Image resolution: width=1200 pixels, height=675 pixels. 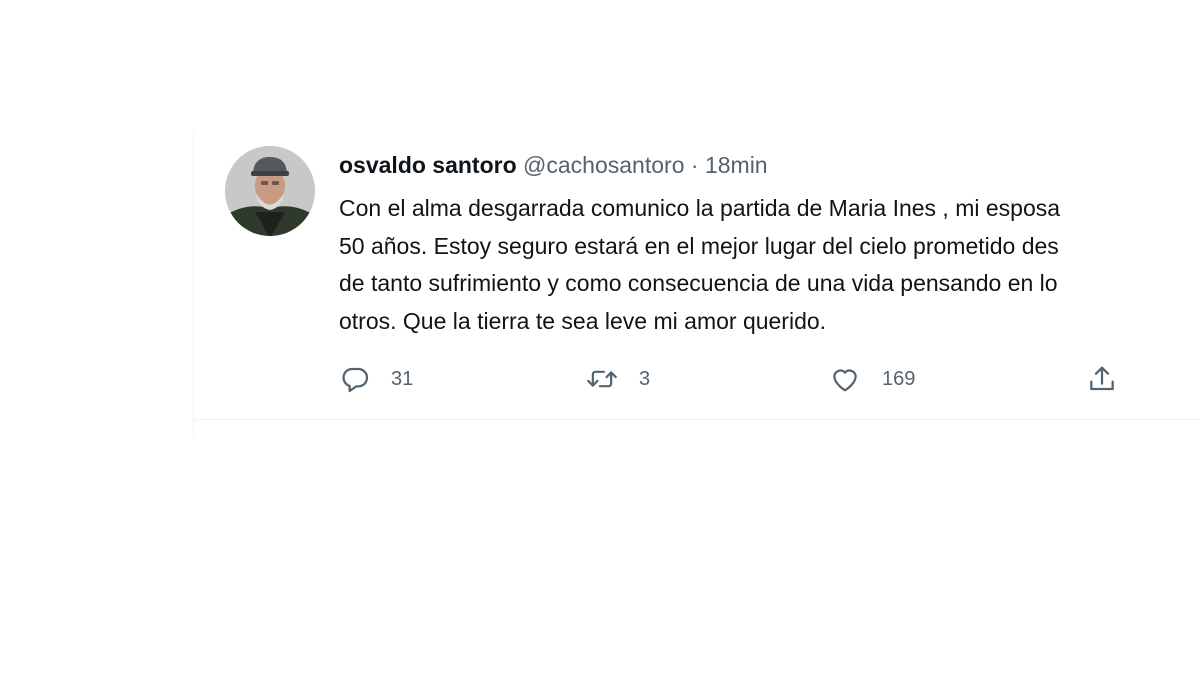 What do you see at coordinates (376, 379) in the screenshot?
I see `reply-button: 31` at bounding box center [376, 379].